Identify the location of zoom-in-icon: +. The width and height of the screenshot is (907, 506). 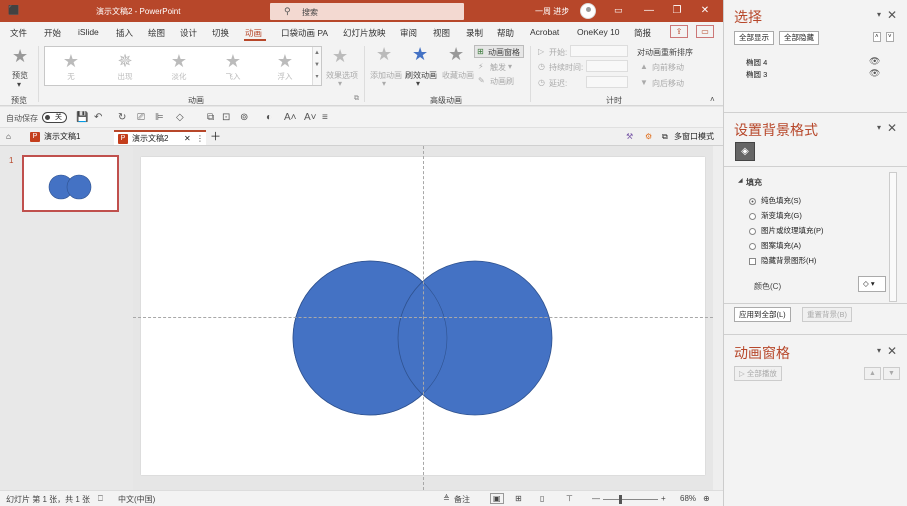
(663, 498).